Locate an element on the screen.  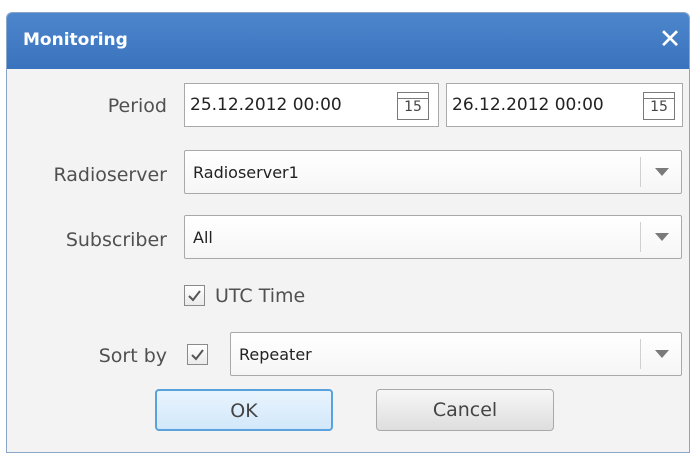
sort-by-value: Repeater is located at coordinates (275, 354).